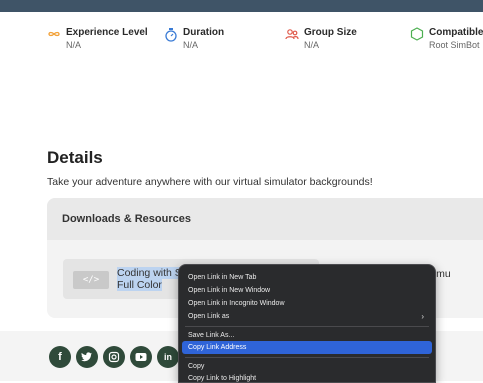 This screenshot has height=383, width=483. What do you see at coordinates (456, 32) in the screenshot?
I see `attribute-title: Compatible R` at bounding box center [456, 32].